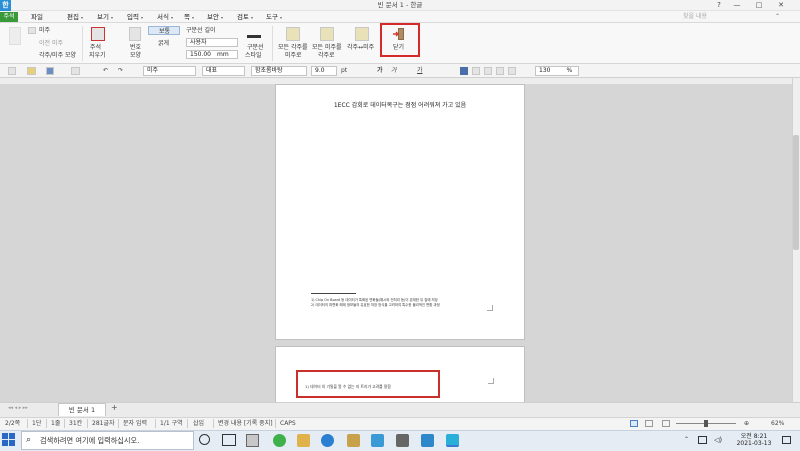 The width and height of the screenshot is (800, 451). I want to click on prev-endnote-button: 이전 미주, so click(51, 43).